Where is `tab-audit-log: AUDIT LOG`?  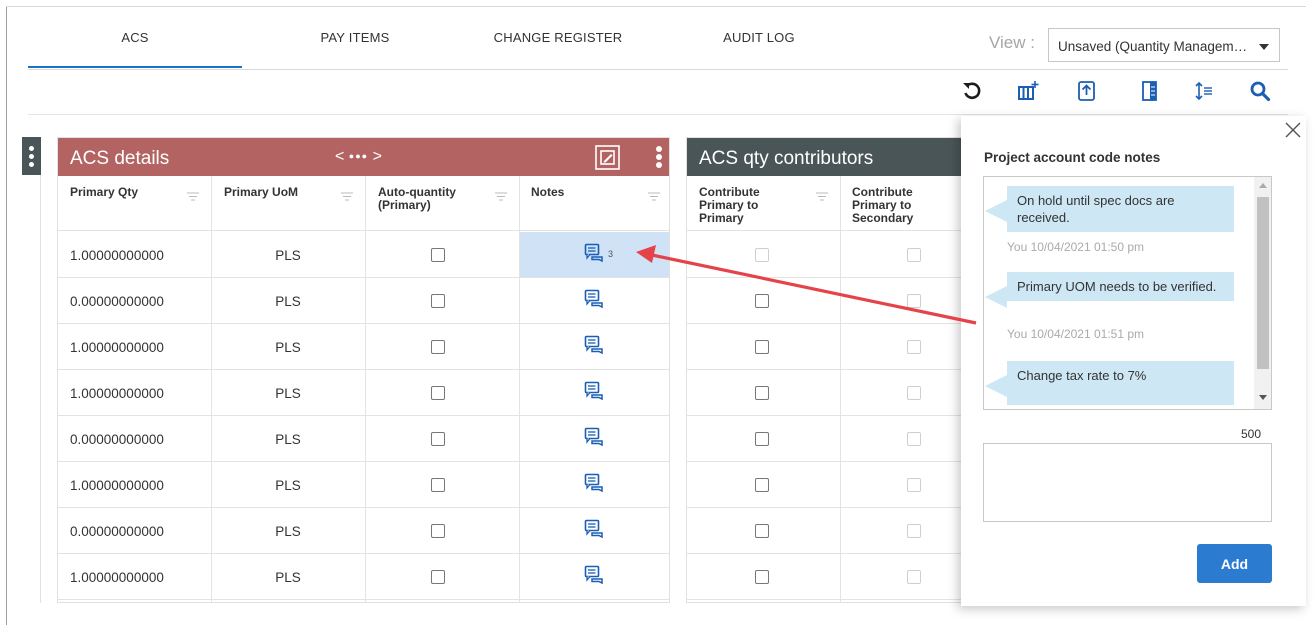 tab-audit-log: AUDIT LOG is located at coordinates (759, 50).